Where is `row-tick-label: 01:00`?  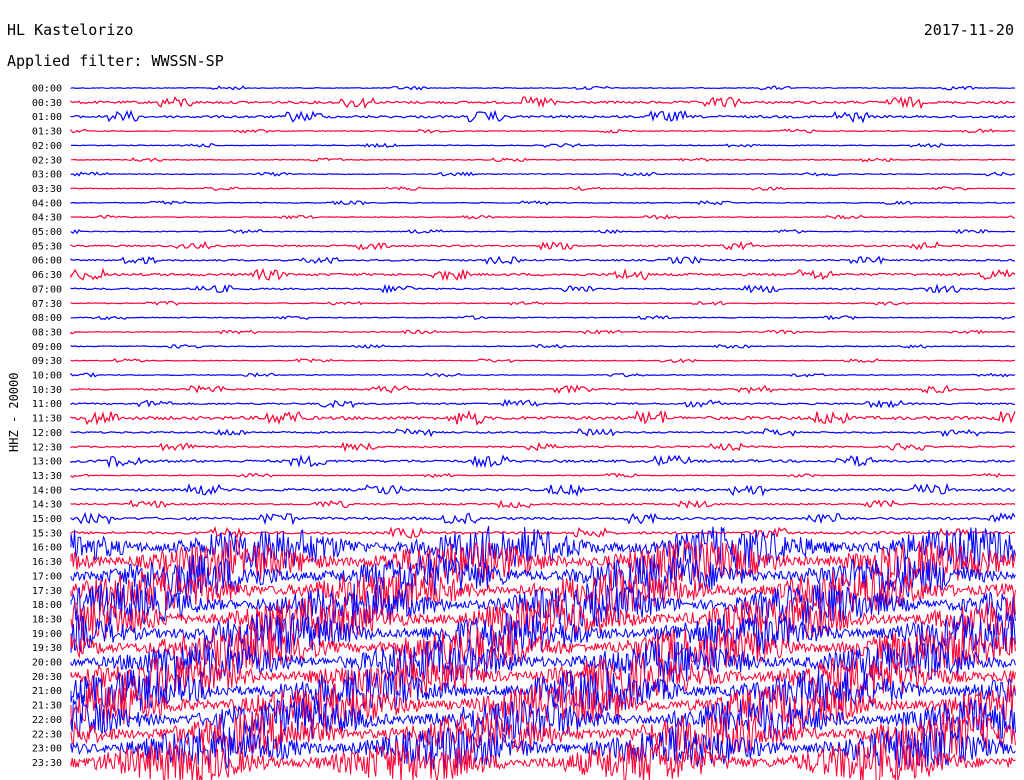 row-tick-label: 01:00 is located at coordinates (47, 117).